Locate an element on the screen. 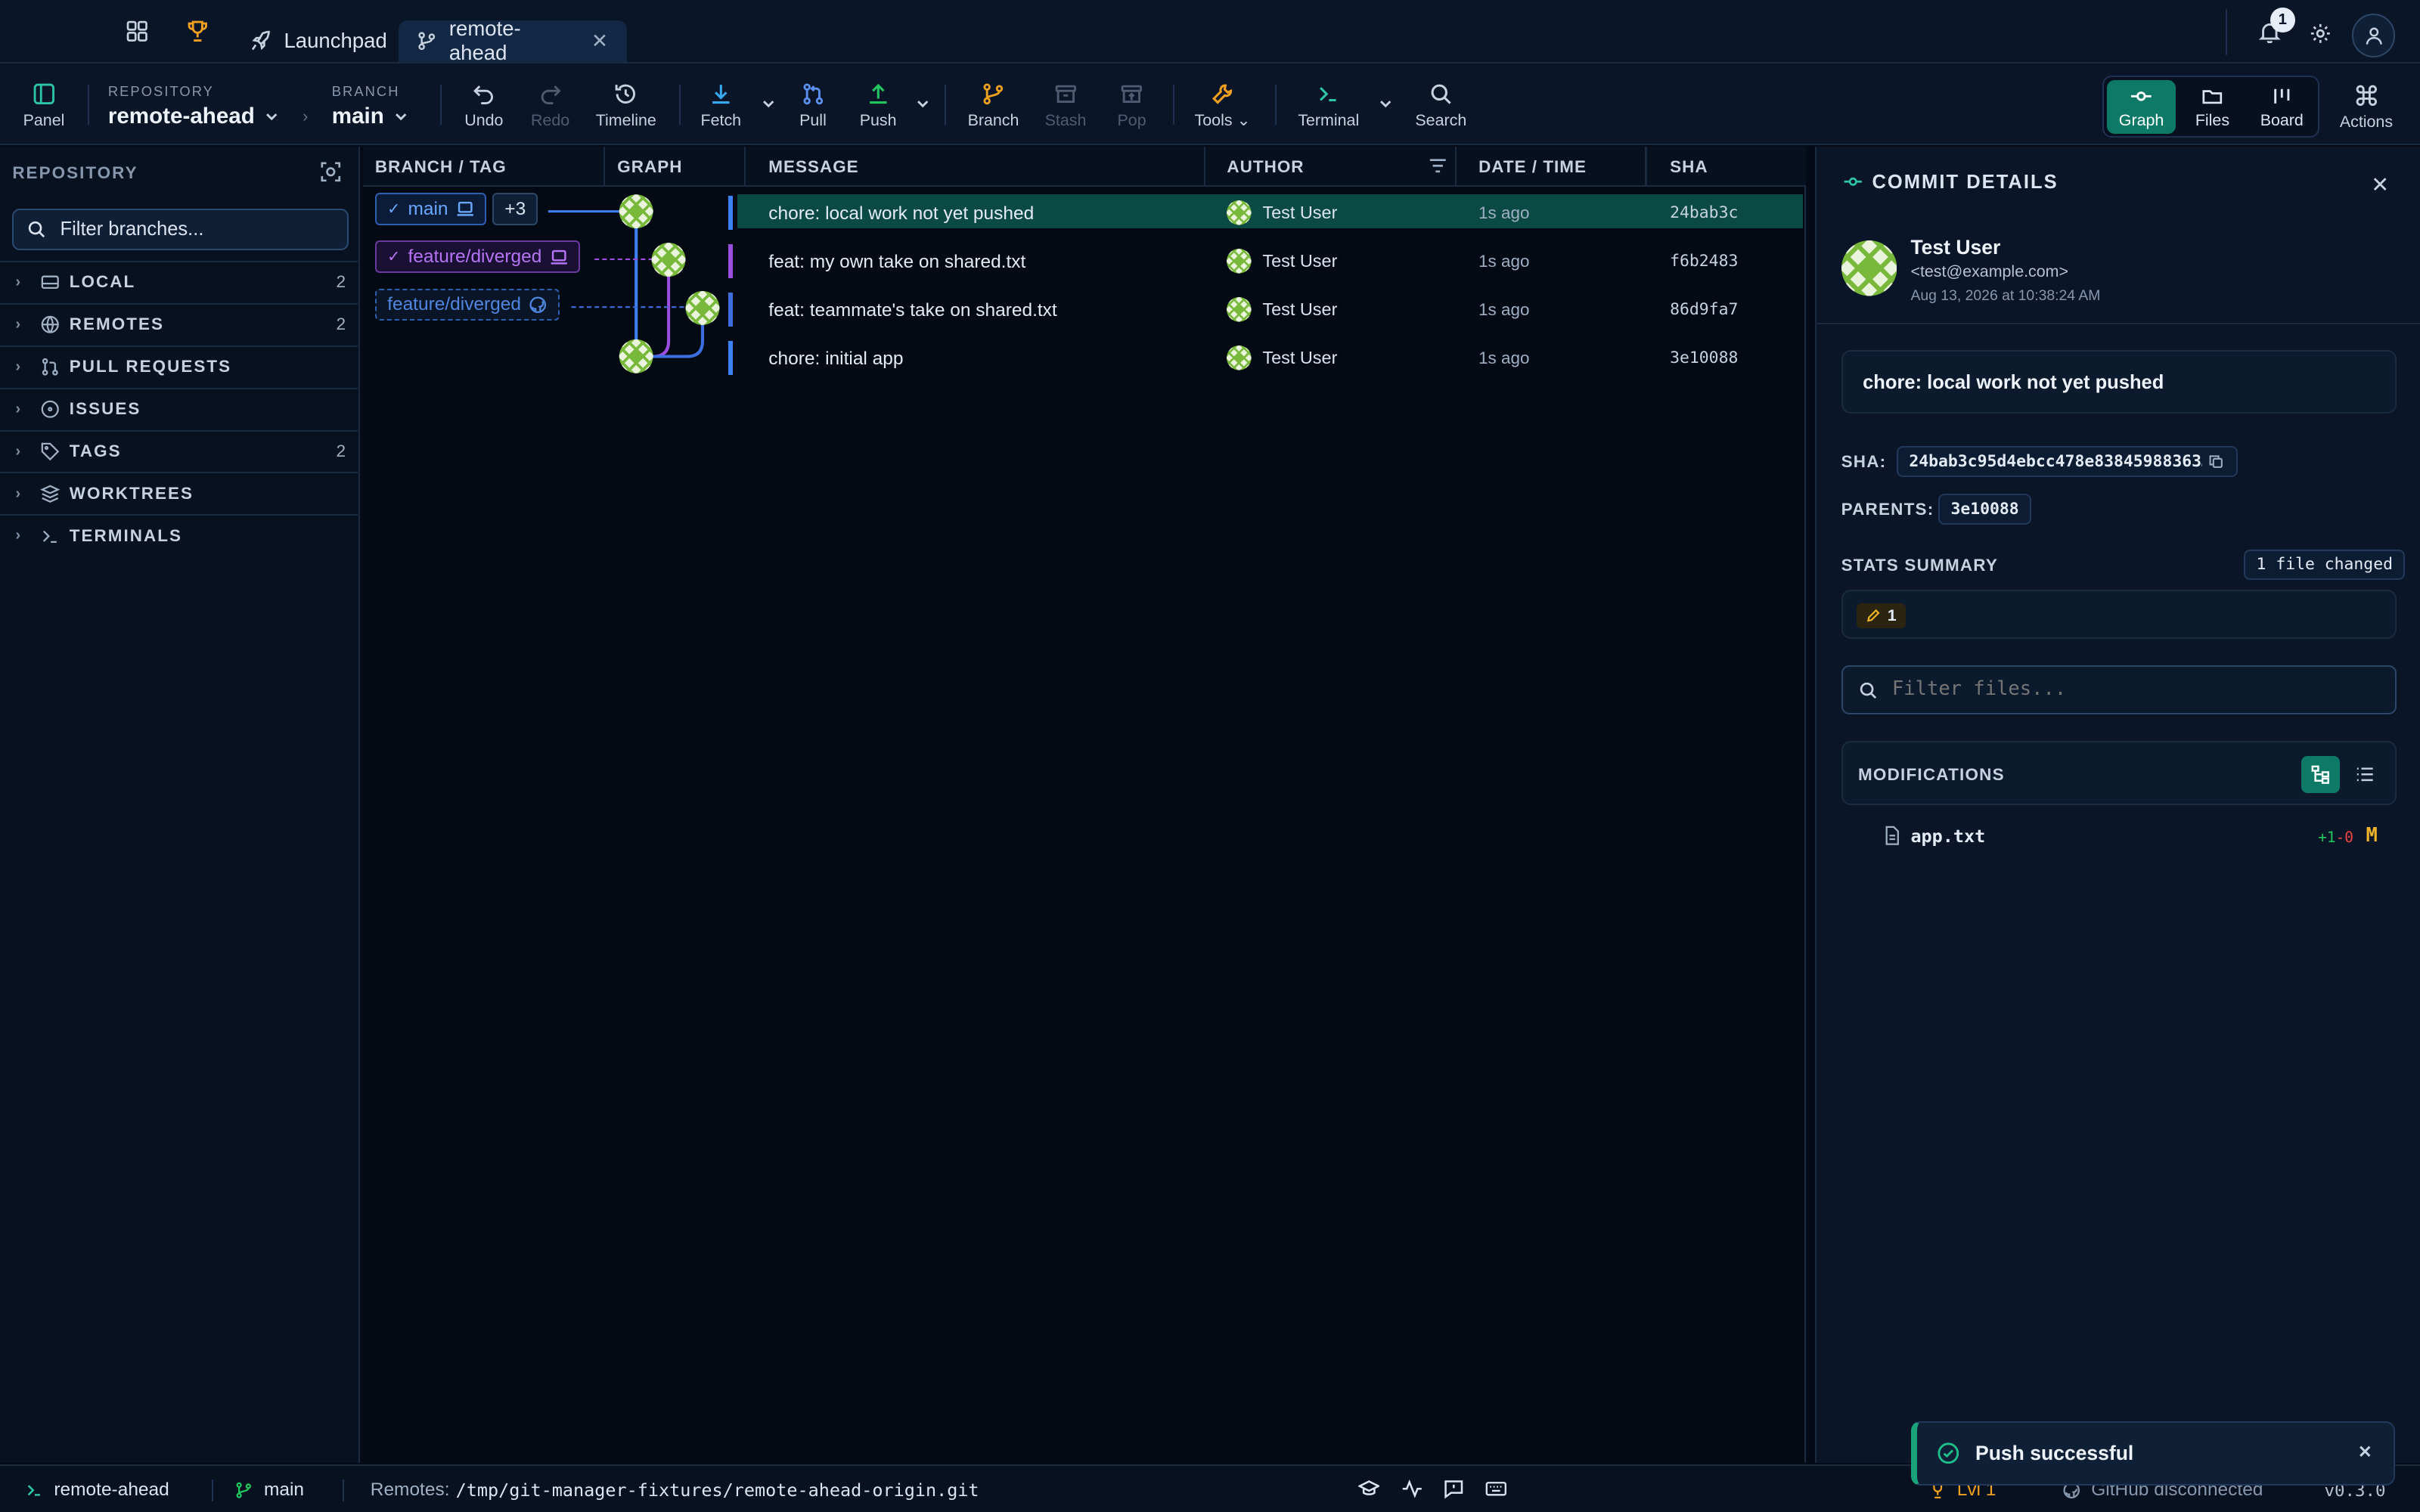 This screenshot has height=1512, width=2420. sidebar-section-pull-requests: › PULL REQUESTS is located at coordinates (179, 366).